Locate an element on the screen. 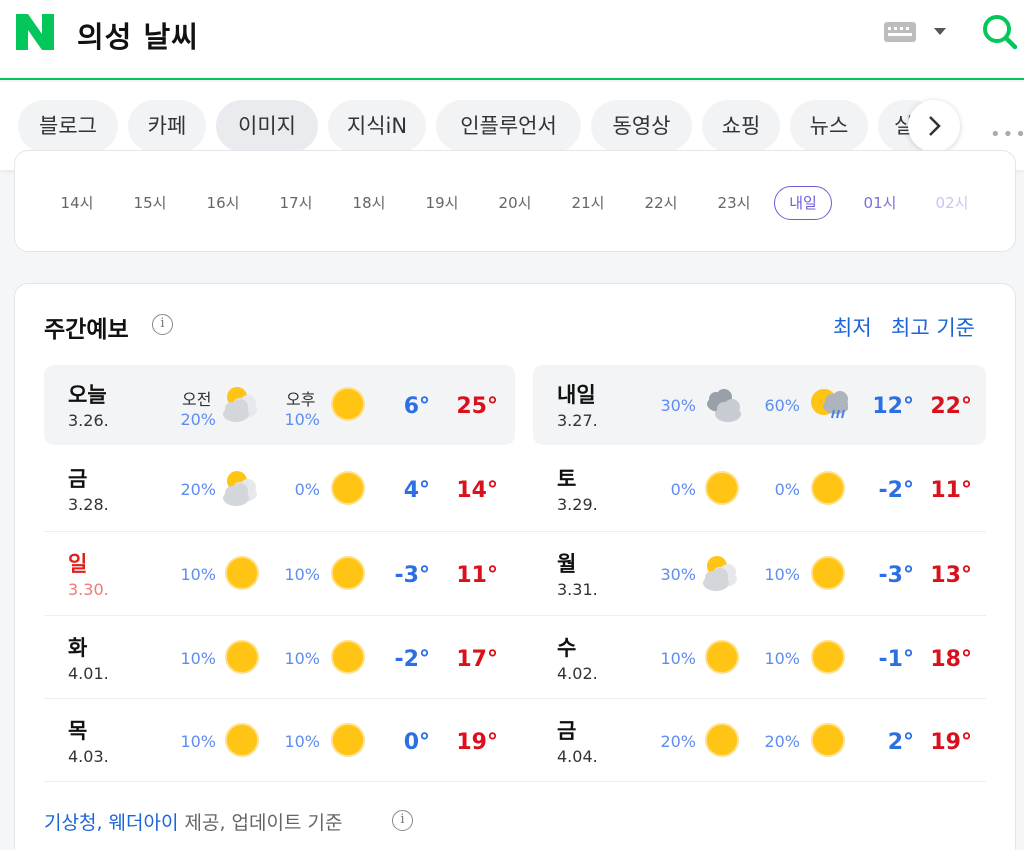 The image size is (1024, 850). hour-label: 18시 is located at coordinates (369, 202).